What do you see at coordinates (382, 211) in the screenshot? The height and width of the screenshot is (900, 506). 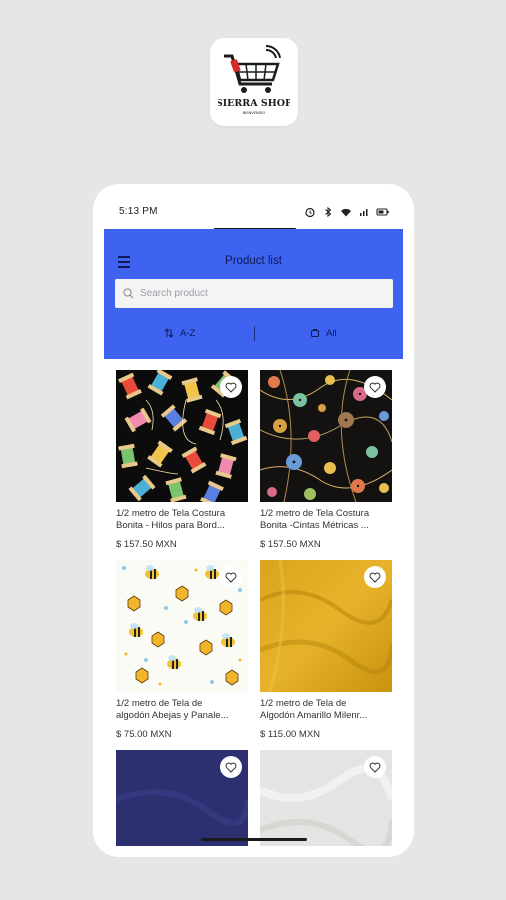 I see `battery-icon` at bounding box center [382, 211].